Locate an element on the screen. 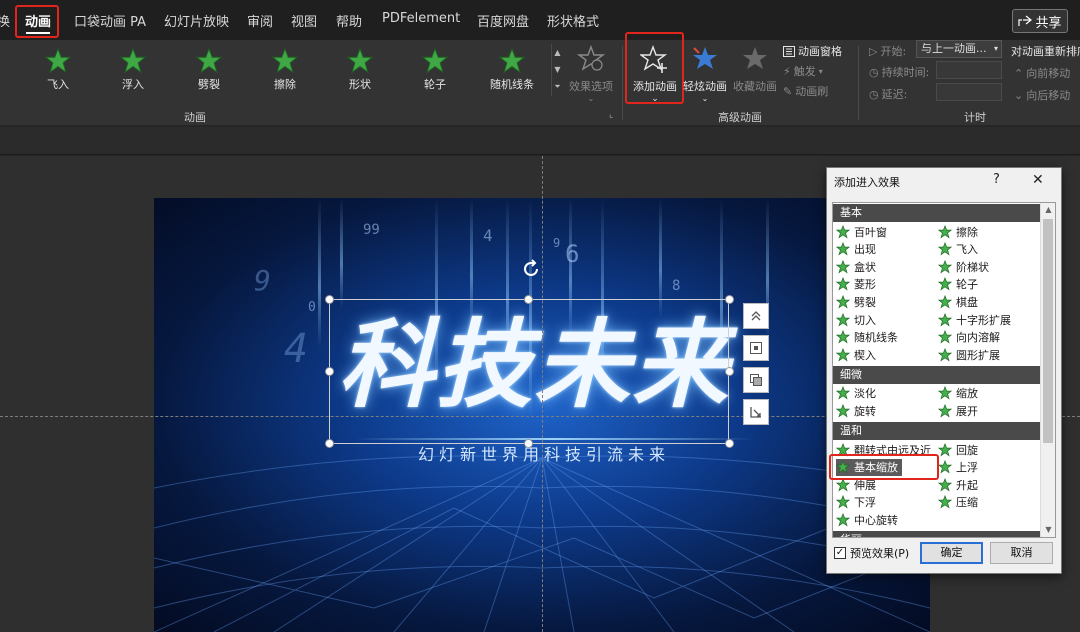  effect-item: 中心旋转 is located at coordinates (867, 519).